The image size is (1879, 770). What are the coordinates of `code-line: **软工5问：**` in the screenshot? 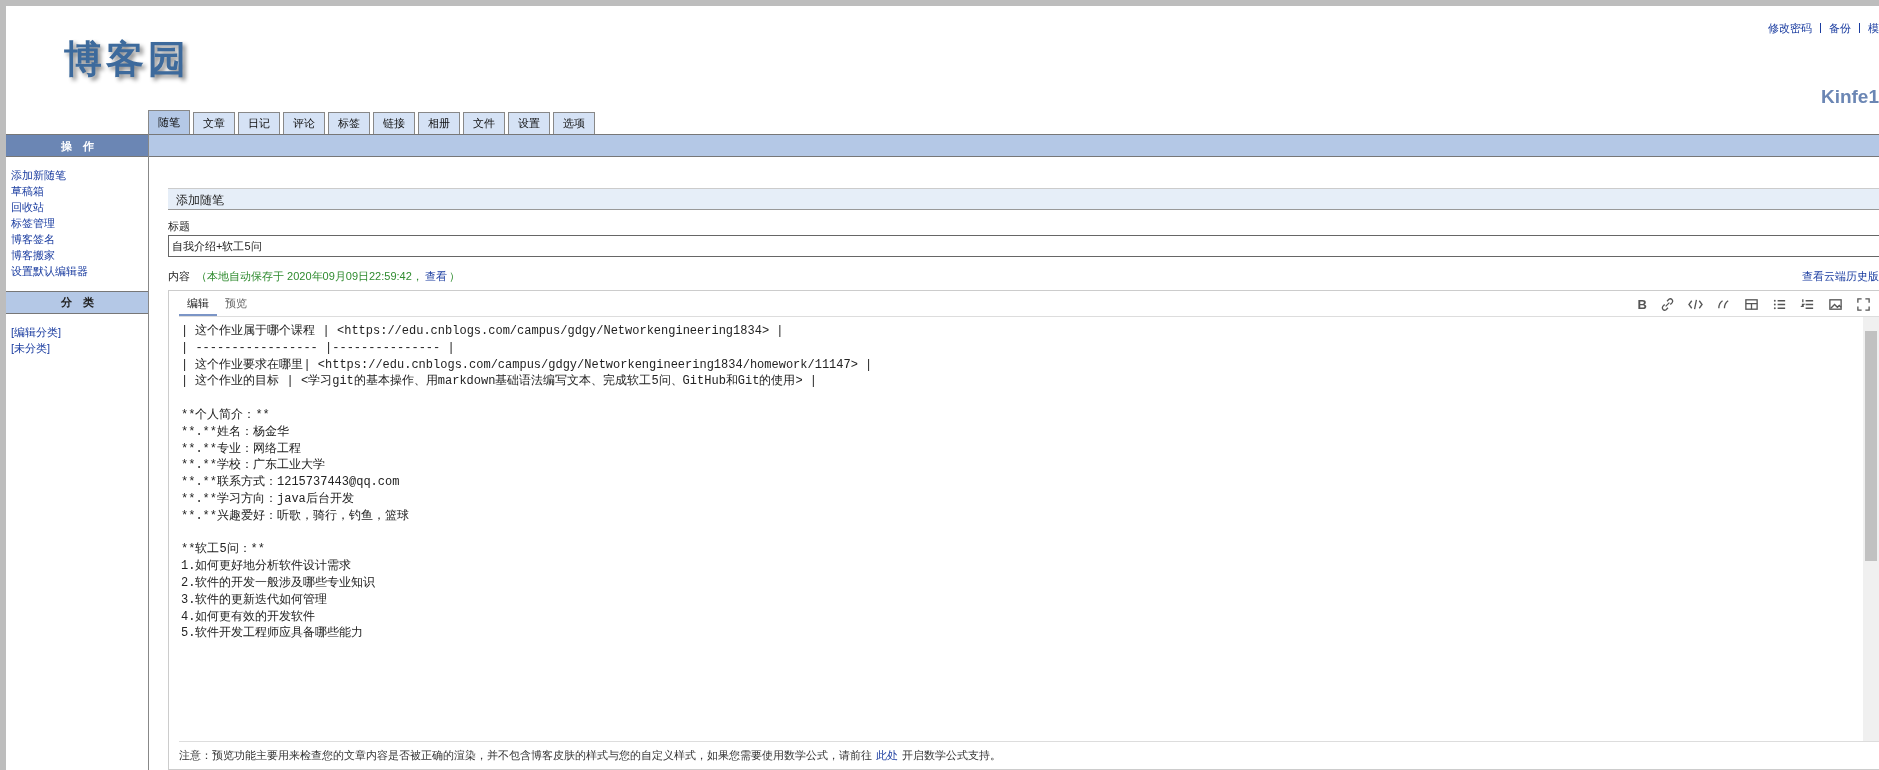 It's located at (223, 550).